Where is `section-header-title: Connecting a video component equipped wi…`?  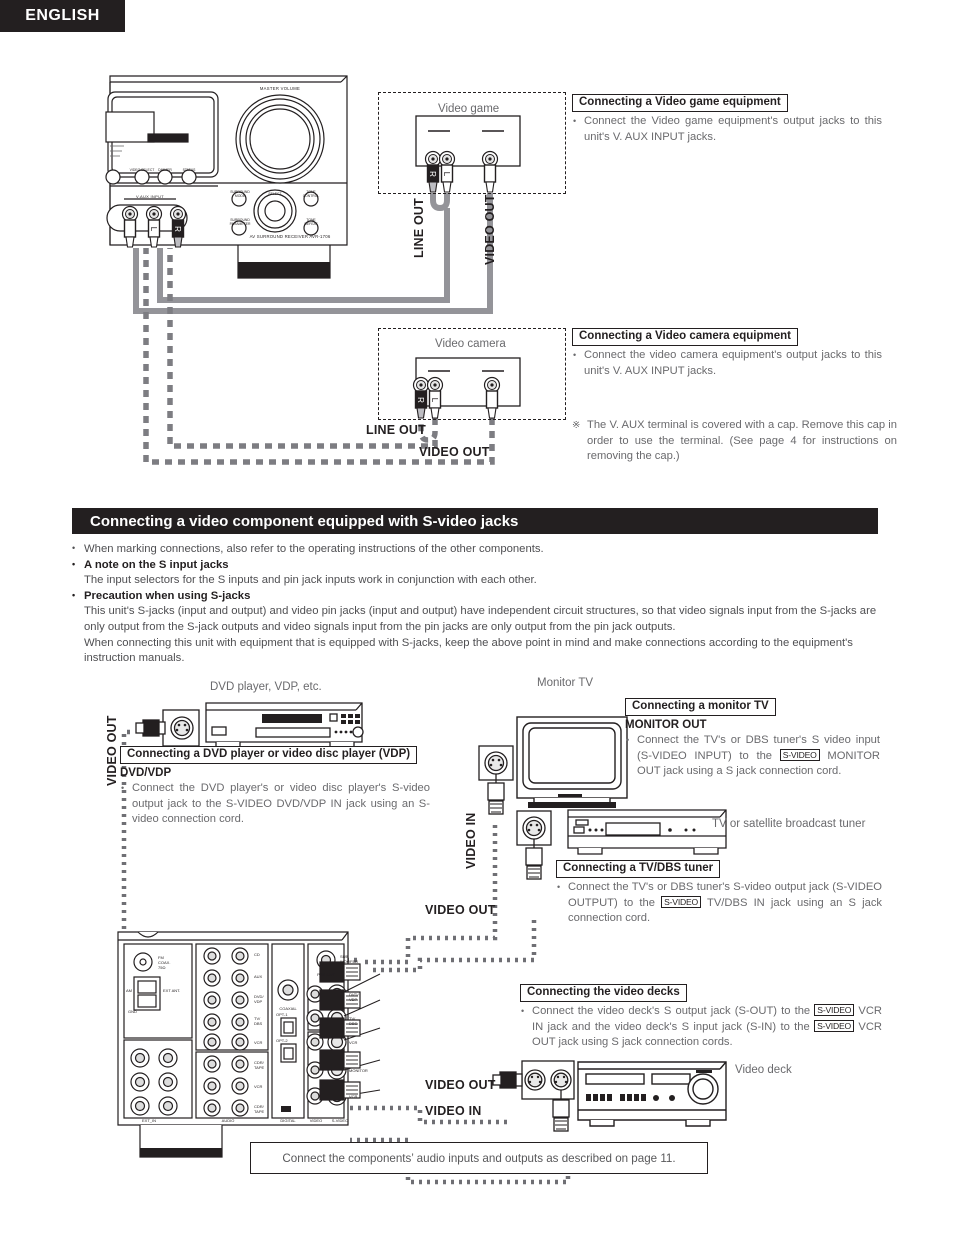 section-header-title: Connecting a video component equipped wi… is located at coordinates (304, 521).